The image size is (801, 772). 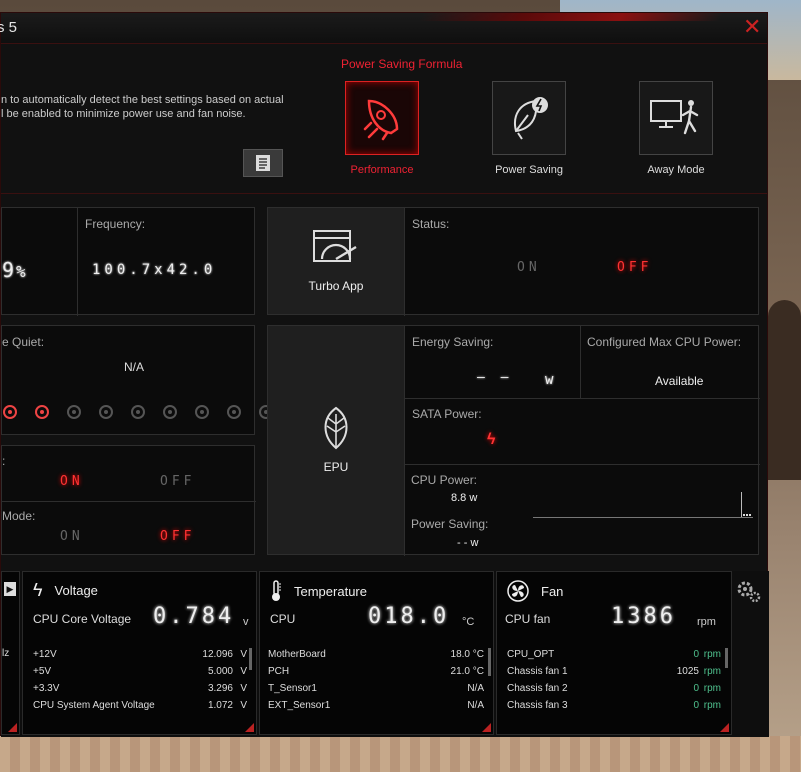 What do you see at coordinates (376, 688) in the screenshot?
I see `temperature-row: T_Sensor1 N/A` at bounding box center [376, 688].